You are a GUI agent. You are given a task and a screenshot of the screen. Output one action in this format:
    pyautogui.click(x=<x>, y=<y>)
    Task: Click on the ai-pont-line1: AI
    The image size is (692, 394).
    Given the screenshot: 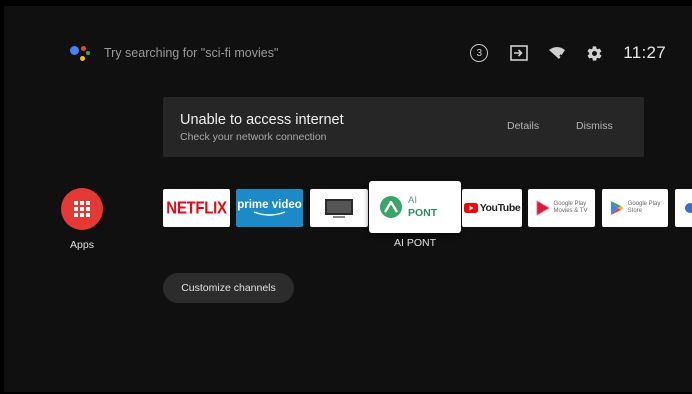 What is the action you would take?
    pyautogui.click(x=412, y=200)
    